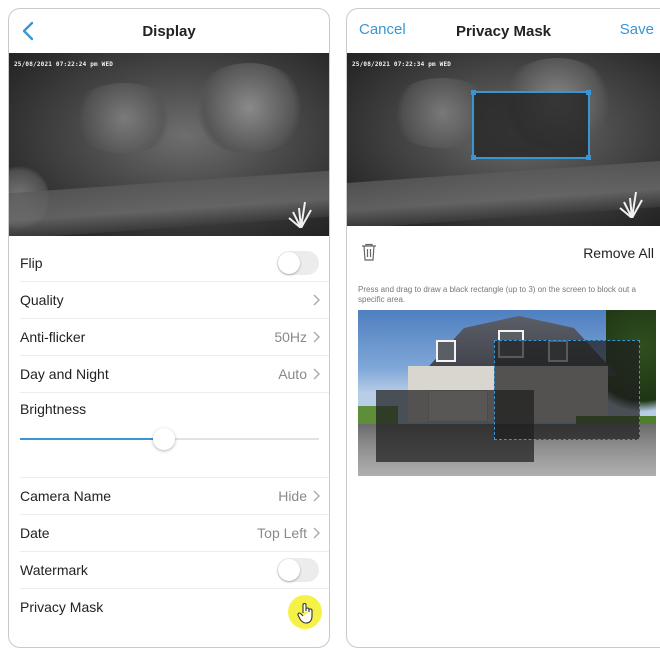 This screenshot has height=648, width=660. I want to click on brightness-section: Brightness, so click(174, 435).